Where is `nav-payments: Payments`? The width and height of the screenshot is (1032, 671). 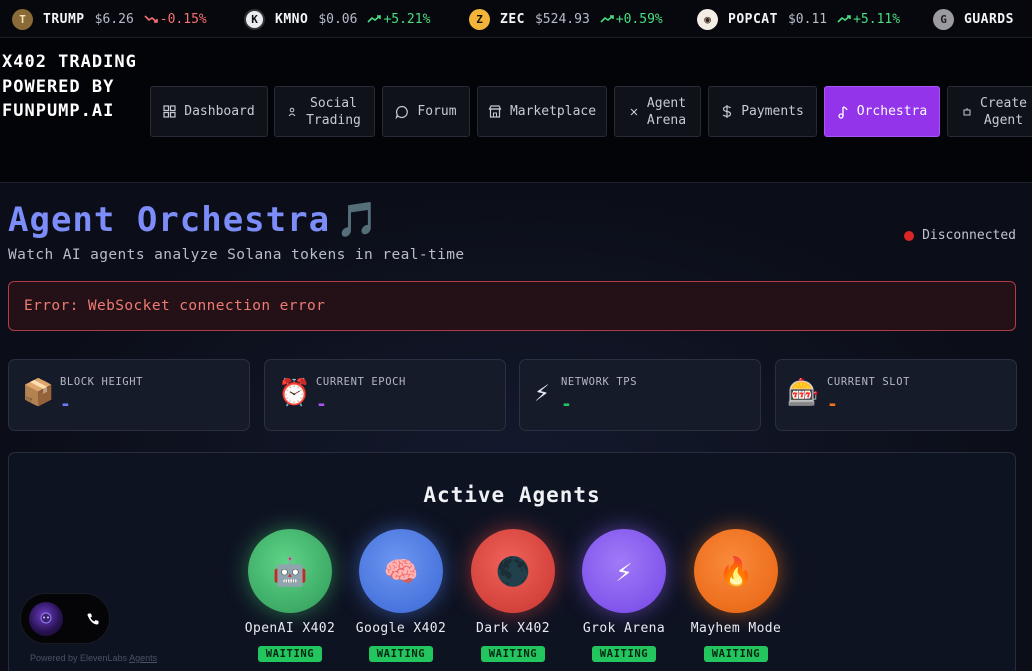 nav-payments: Payments is located at coordinates (762, 111).